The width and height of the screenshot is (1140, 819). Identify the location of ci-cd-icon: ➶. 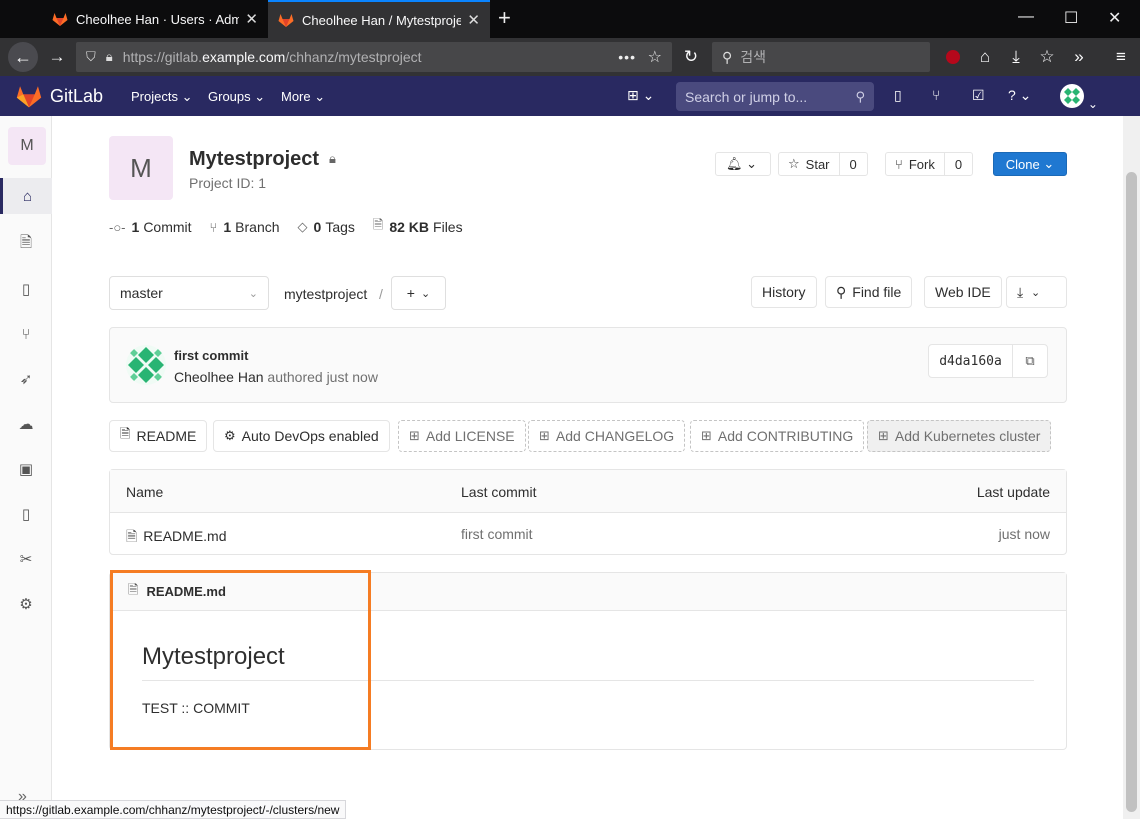
(26, 379).